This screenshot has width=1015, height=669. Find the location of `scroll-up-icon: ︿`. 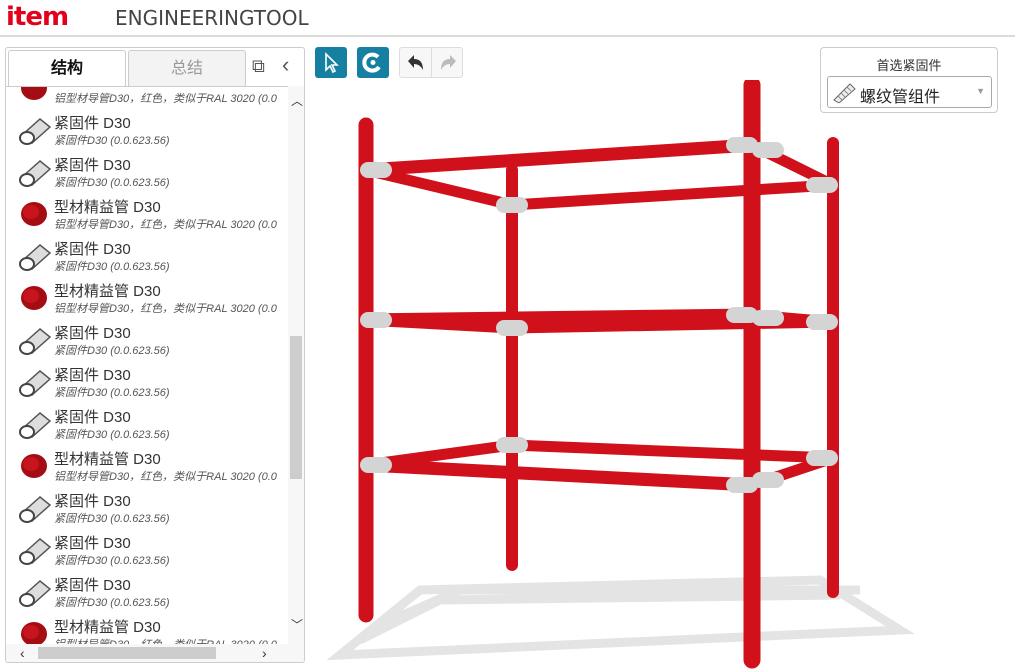

scroll-up-icon: ︿ is located at coordinates (297, 100).